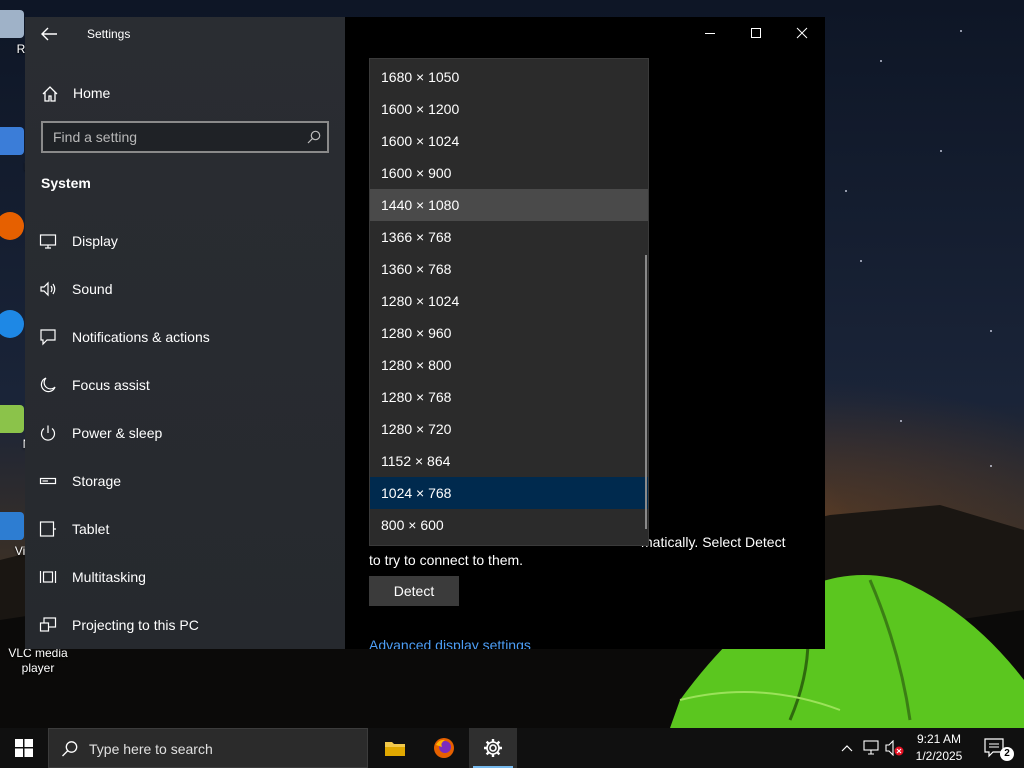 Image resolution: width=1024 pixels, height=768 pixels. Describe the element at coordinates (12, 419) in the screenshot. I see `notepad-icon` at that location.